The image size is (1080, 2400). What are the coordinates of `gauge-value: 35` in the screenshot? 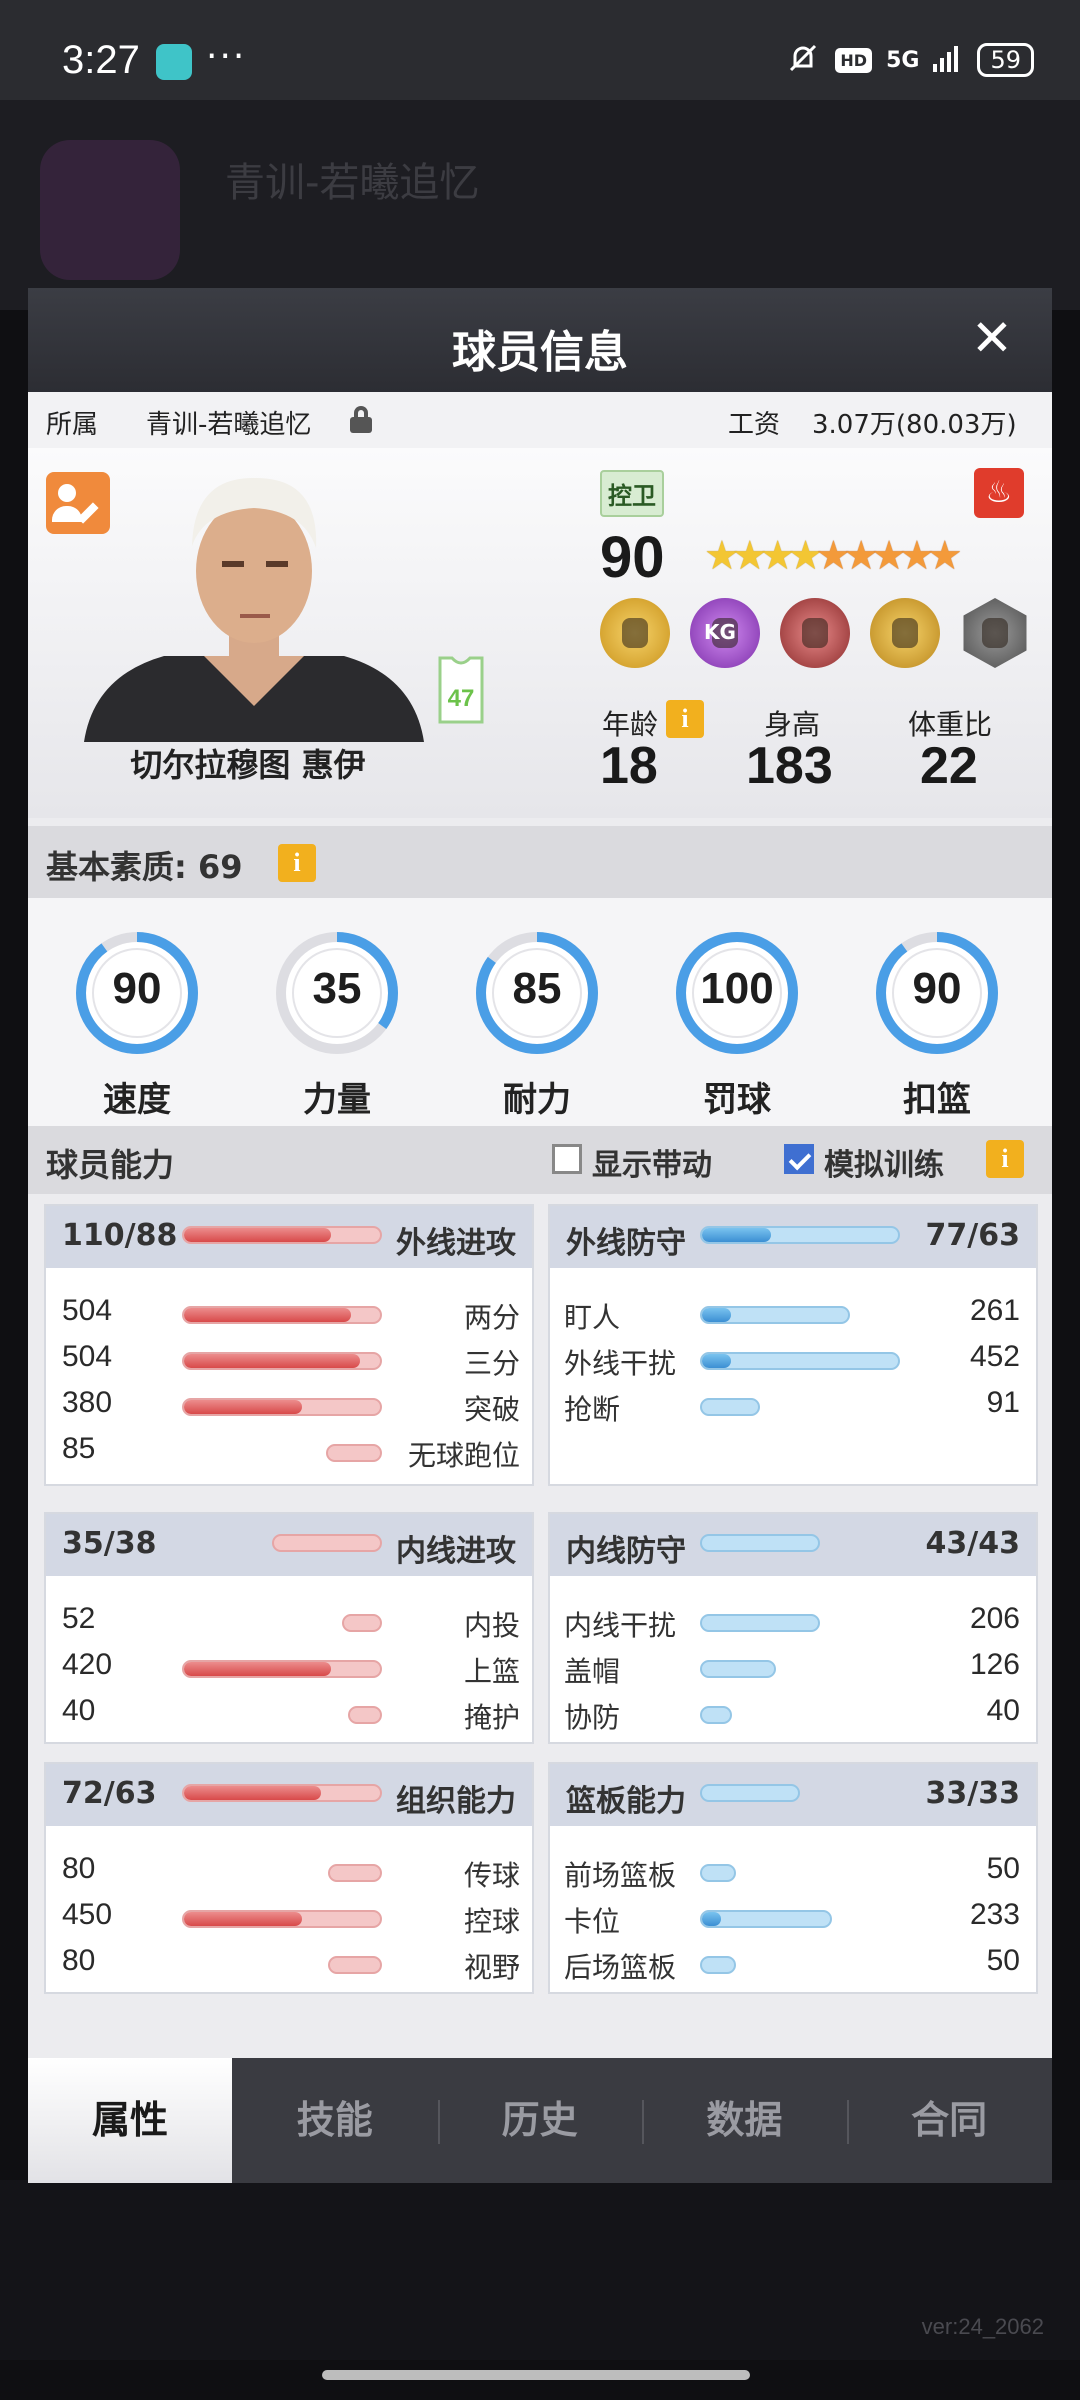 It's located at (337, 988).